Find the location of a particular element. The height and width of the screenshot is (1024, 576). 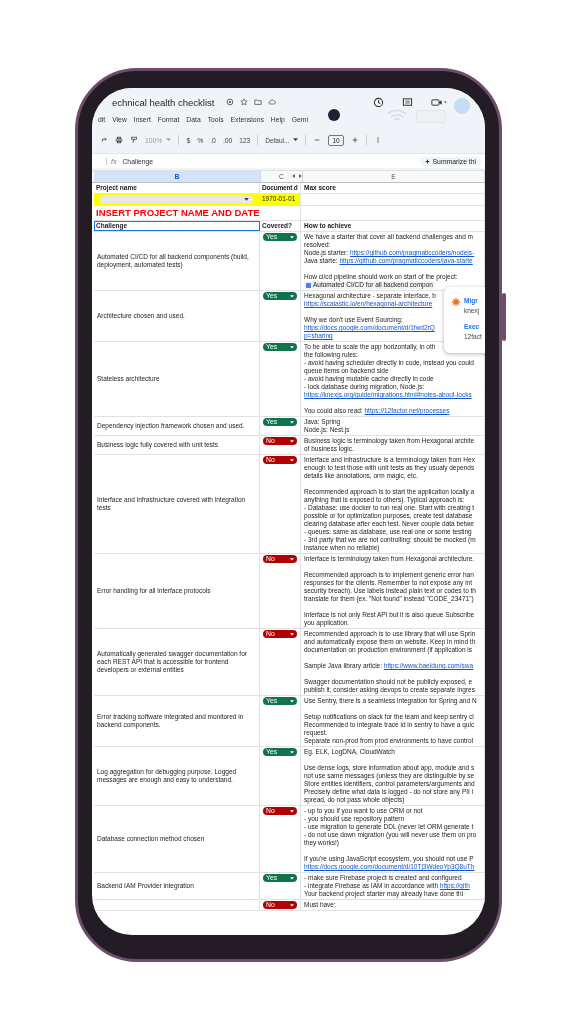

folder-icon is located at coordinates (258, 102).